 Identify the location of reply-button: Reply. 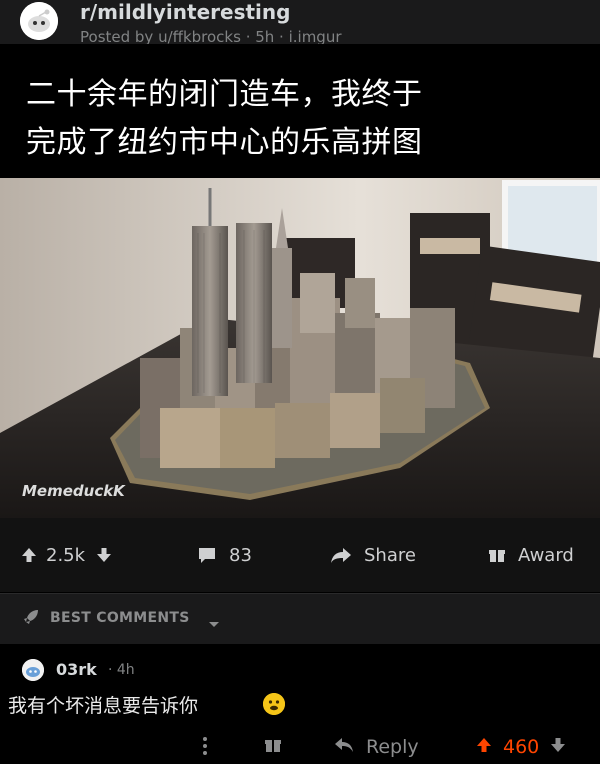
(376, 747).